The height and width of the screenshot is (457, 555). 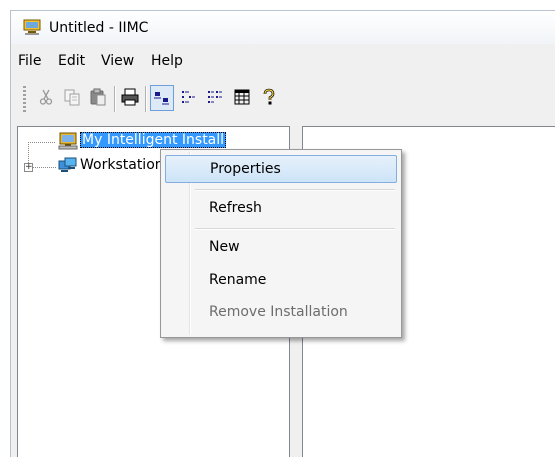 What do you see at coordinates (68, 143) in the screenshot?
I see `computer-icon` at bounding box center [68, 143].